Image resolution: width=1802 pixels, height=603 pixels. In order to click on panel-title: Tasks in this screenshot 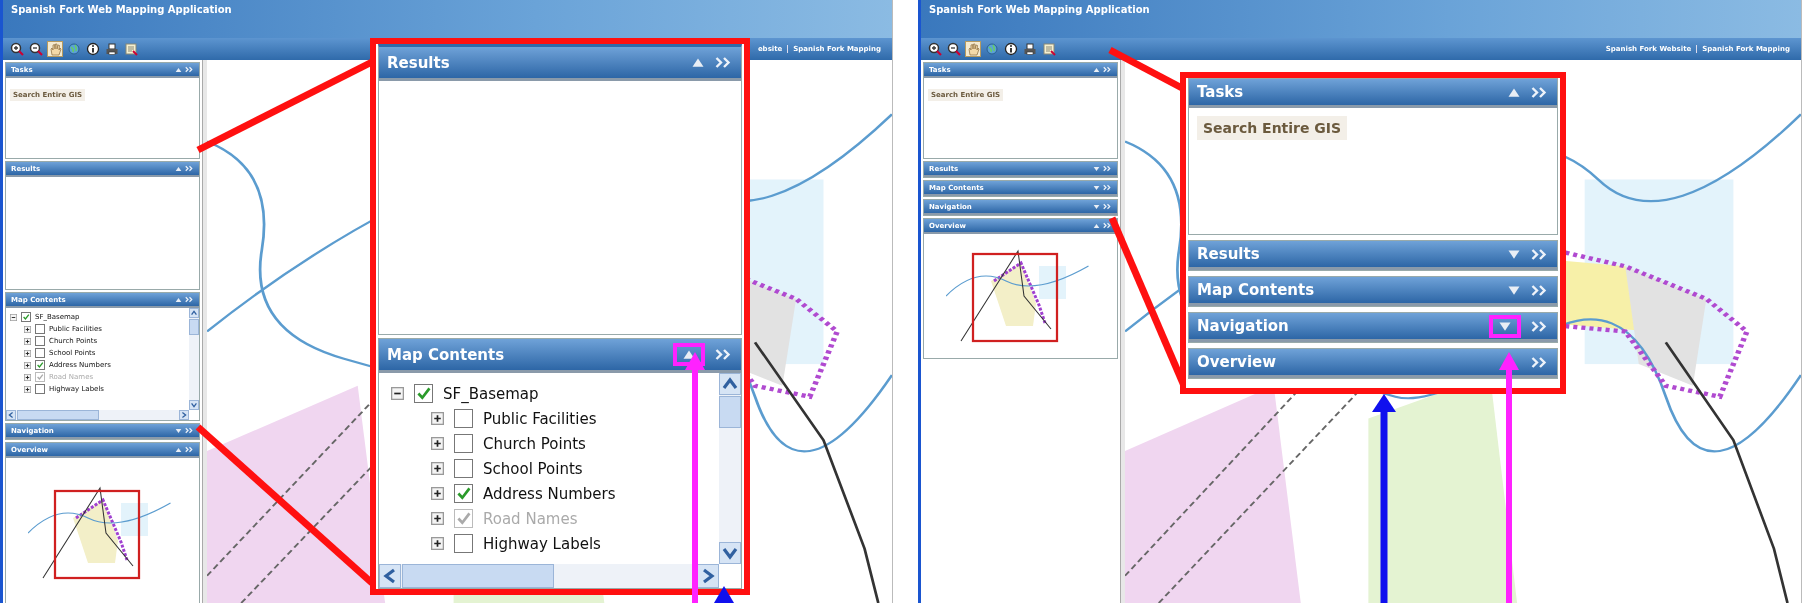, I will do `click(1220, 92)`.